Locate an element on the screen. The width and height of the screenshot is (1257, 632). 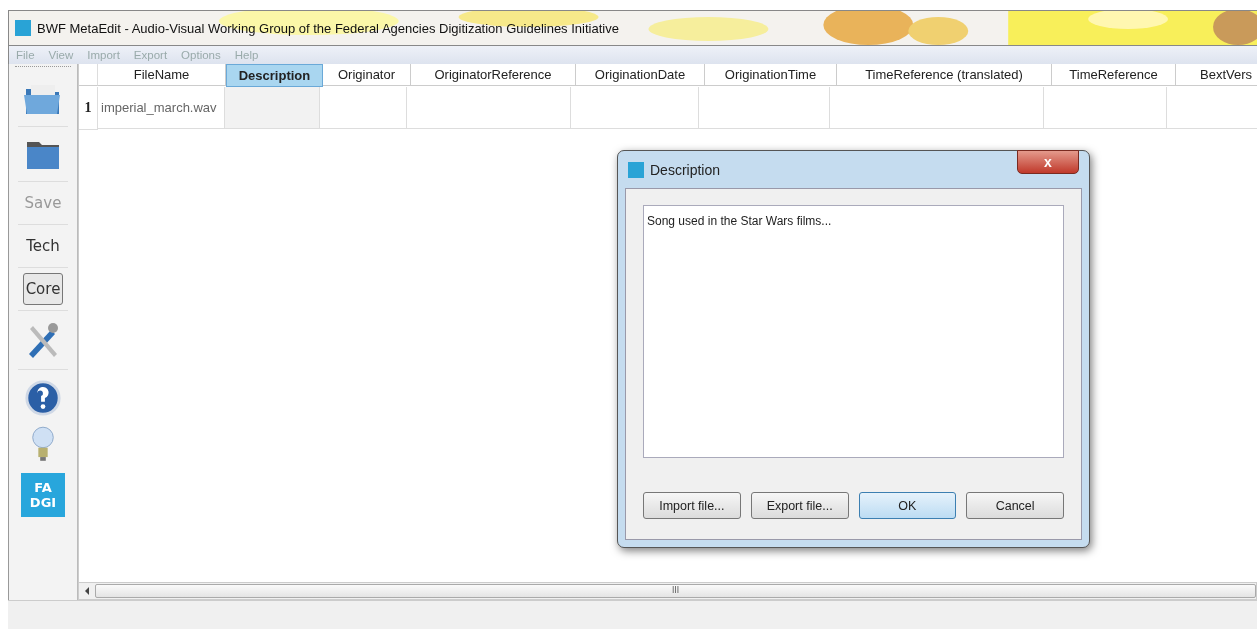
row-number: 1 is located at coordinates (88, 108).